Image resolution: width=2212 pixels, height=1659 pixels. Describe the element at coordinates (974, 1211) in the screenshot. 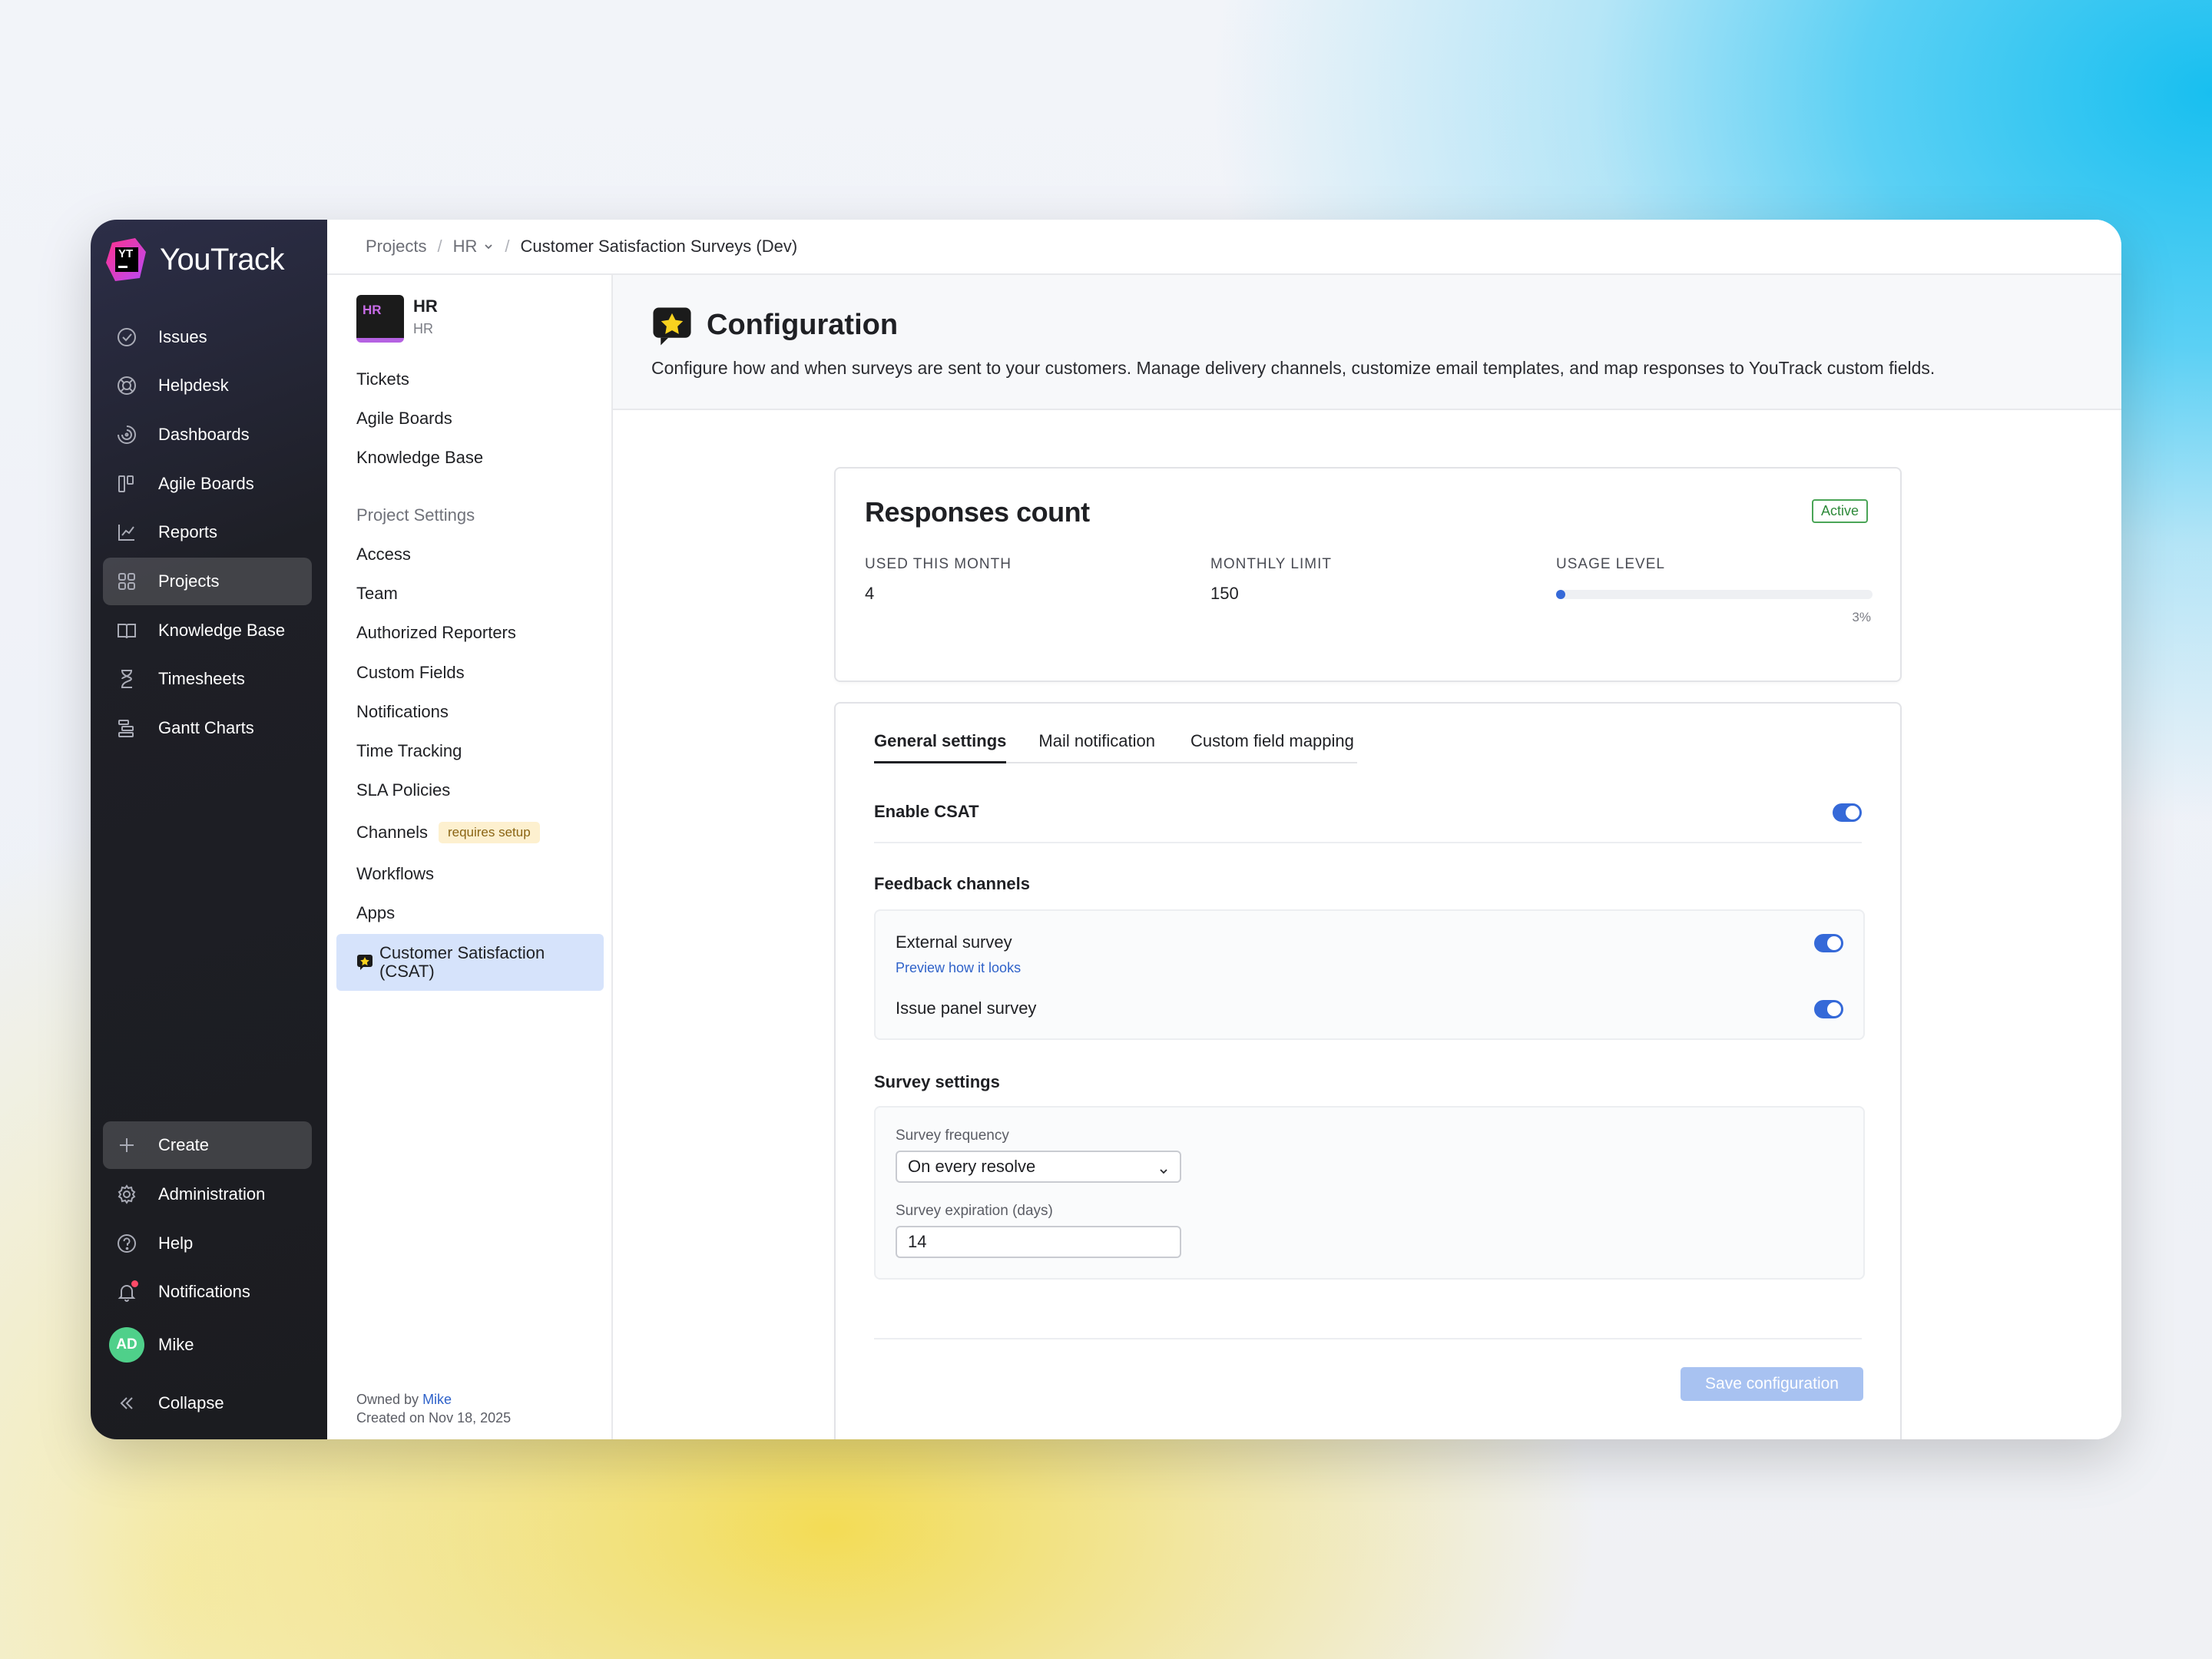

I see `survey-expiration-label: Survey expiration (days)` at that location.